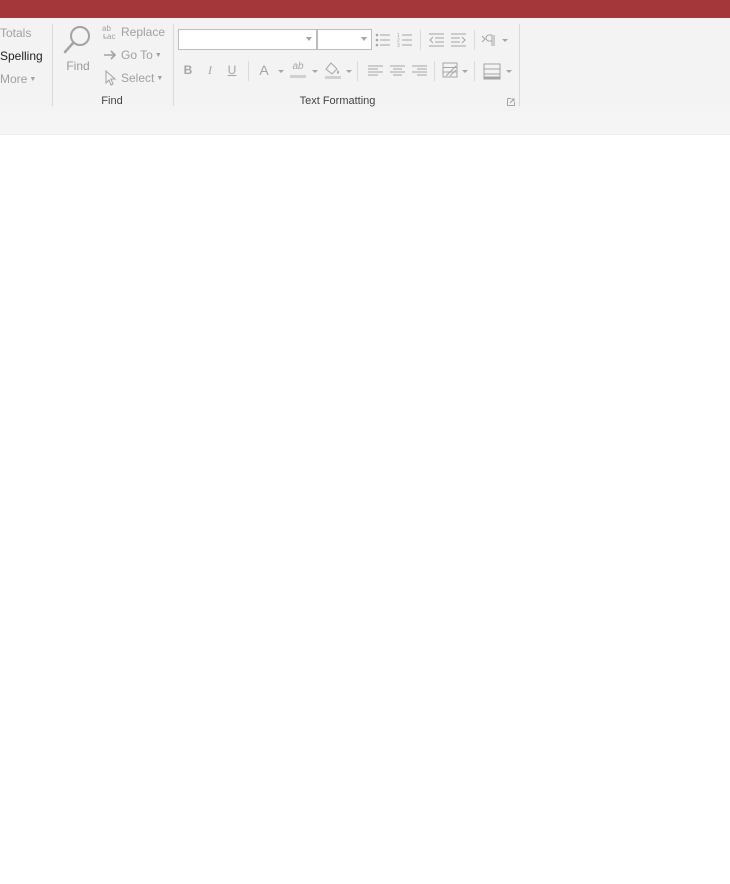 This screenshot has height=884, width=730. I want to click on paragraph-direction-icon, so click(488, 40).